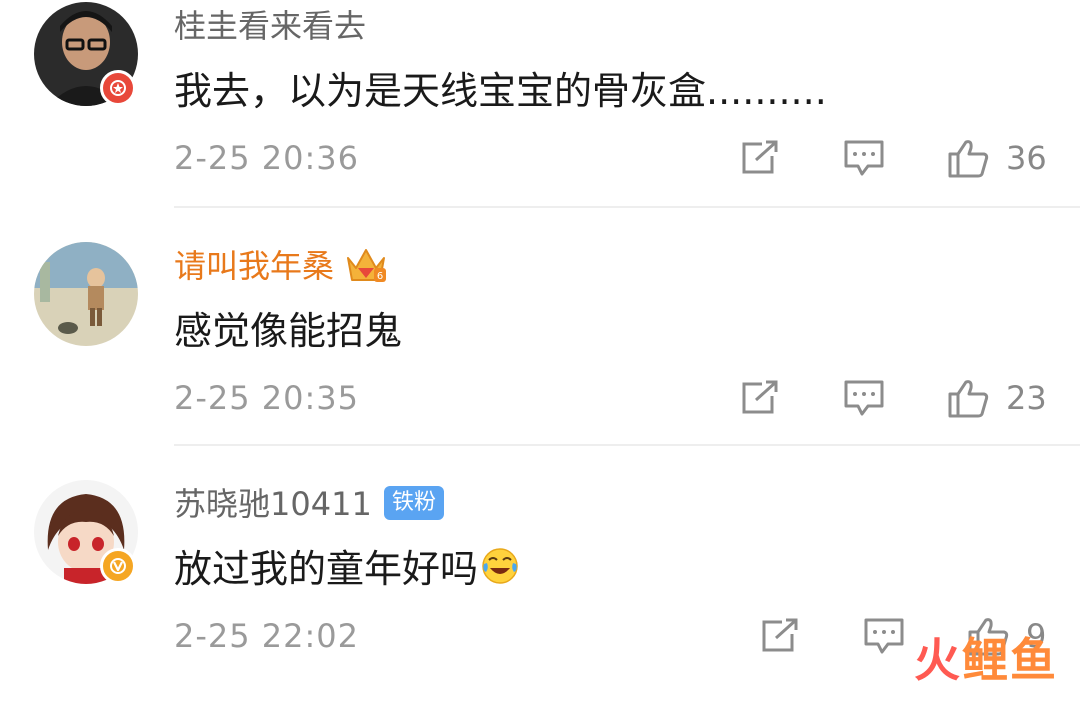  What do you see at coordinates (267, 398) in the screenshot?
I see `timestamp: 2-25 20:35` at bounding box center [267, 398].